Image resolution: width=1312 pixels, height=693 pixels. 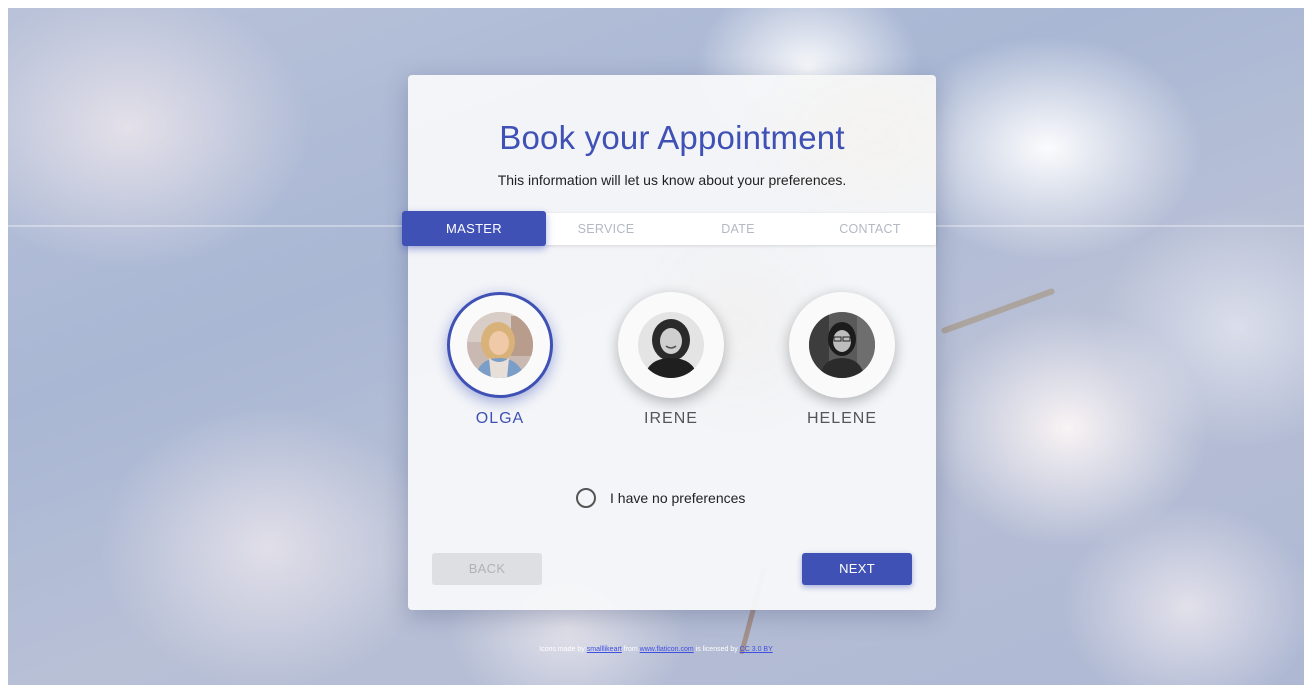 I want to click on master-name: HELENE, so click(x=842, y=418).